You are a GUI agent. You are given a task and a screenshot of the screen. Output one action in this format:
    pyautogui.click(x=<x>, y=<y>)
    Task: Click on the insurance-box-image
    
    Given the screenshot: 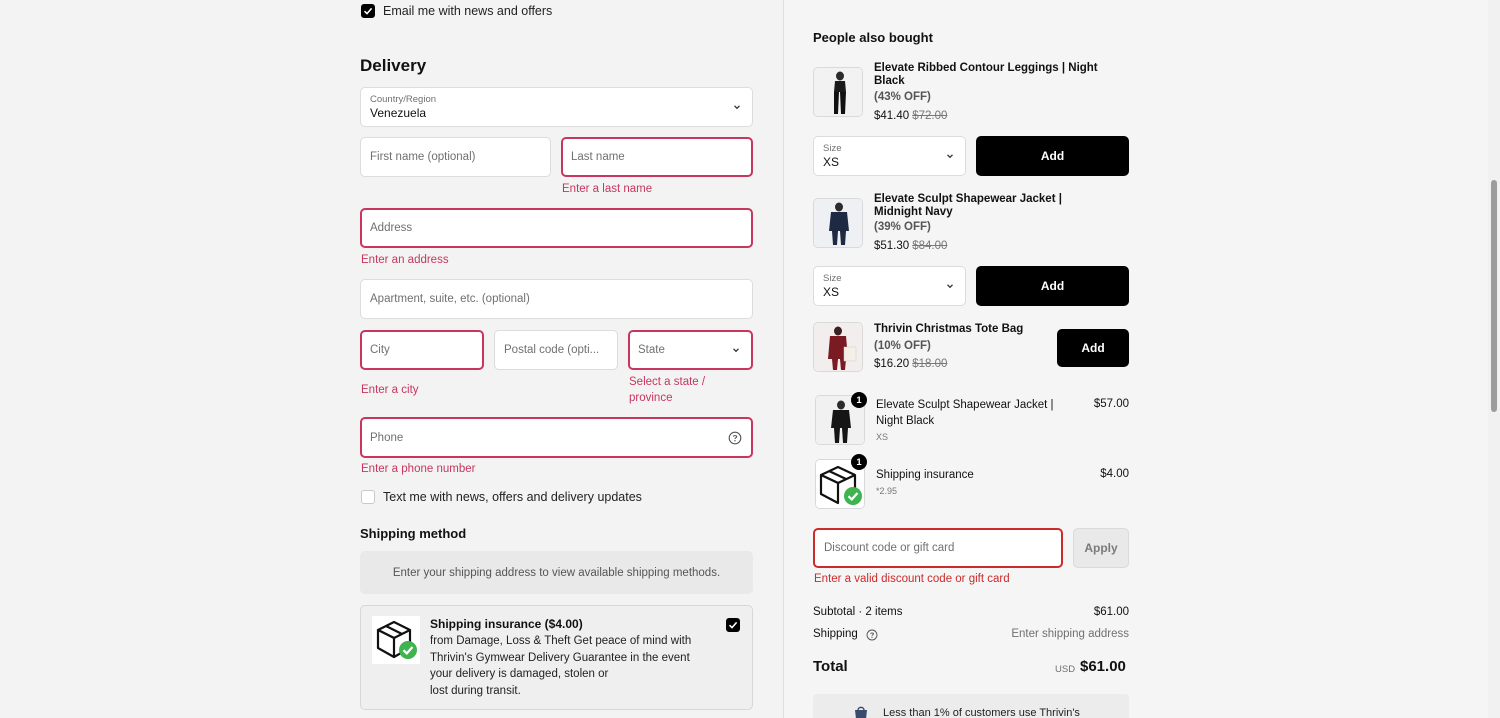 What is the action you would take?
    pyautogui.click(x=396, y=640)
    